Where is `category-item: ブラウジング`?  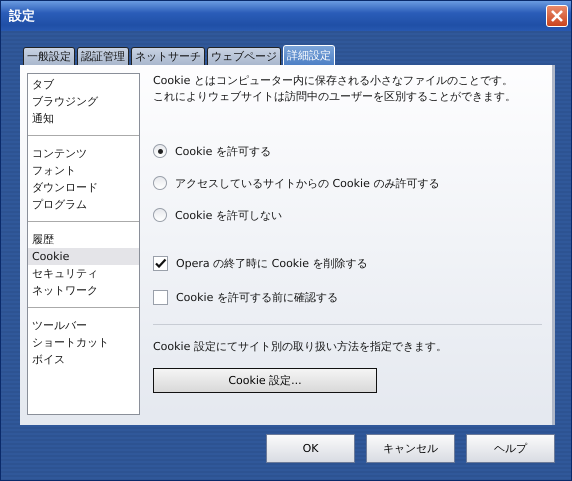 category-item: ブラウジング is located at coordinates (83, 101).